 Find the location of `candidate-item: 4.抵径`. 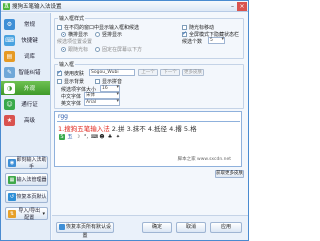

candidate-item: 4.抵径 is located at coordinates (157, 129).